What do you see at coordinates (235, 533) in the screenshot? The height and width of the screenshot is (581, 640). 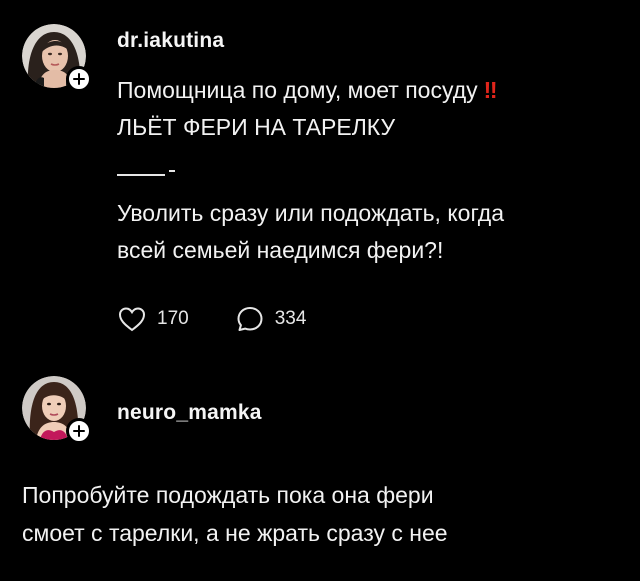 I see `post-2-text-line-2: смоет с тарелки, а не жрать сразу с нее` at bounding box center [235, 533].